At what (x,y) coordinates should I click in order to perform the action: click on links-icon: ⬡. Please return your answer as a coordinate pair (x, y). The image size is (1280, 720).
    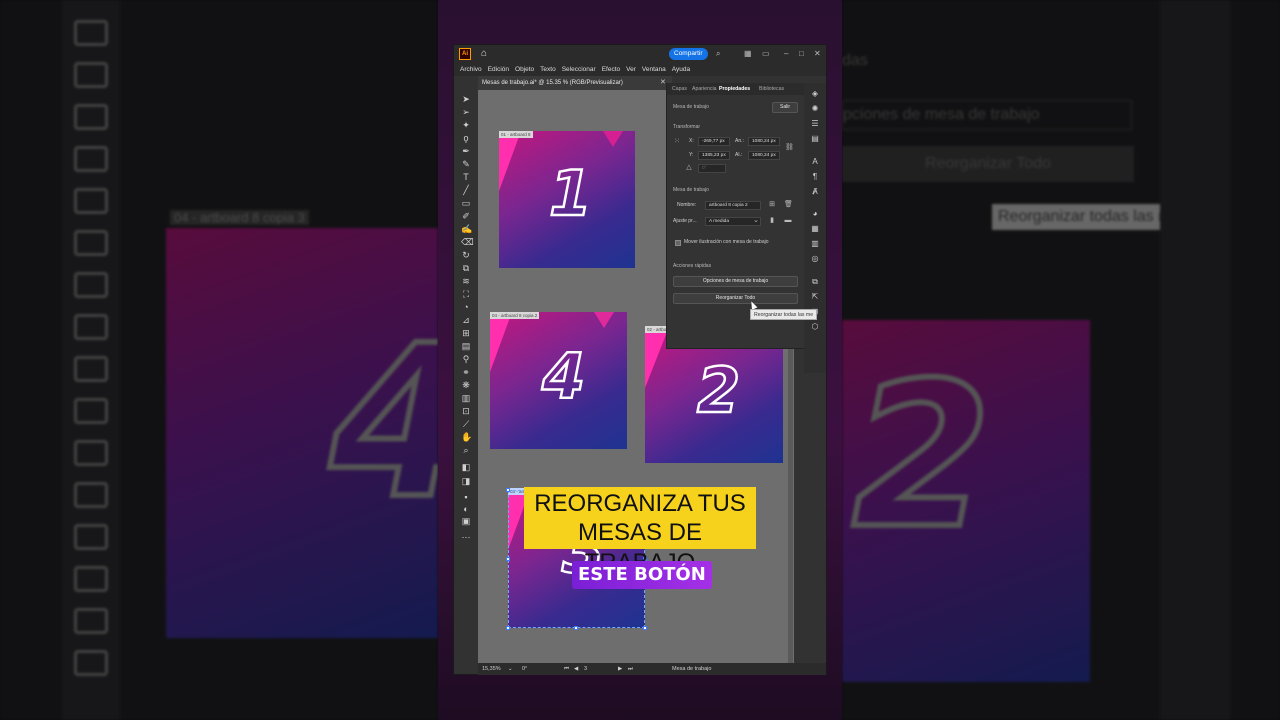
    Looking at the image, I should click on (815, 327).